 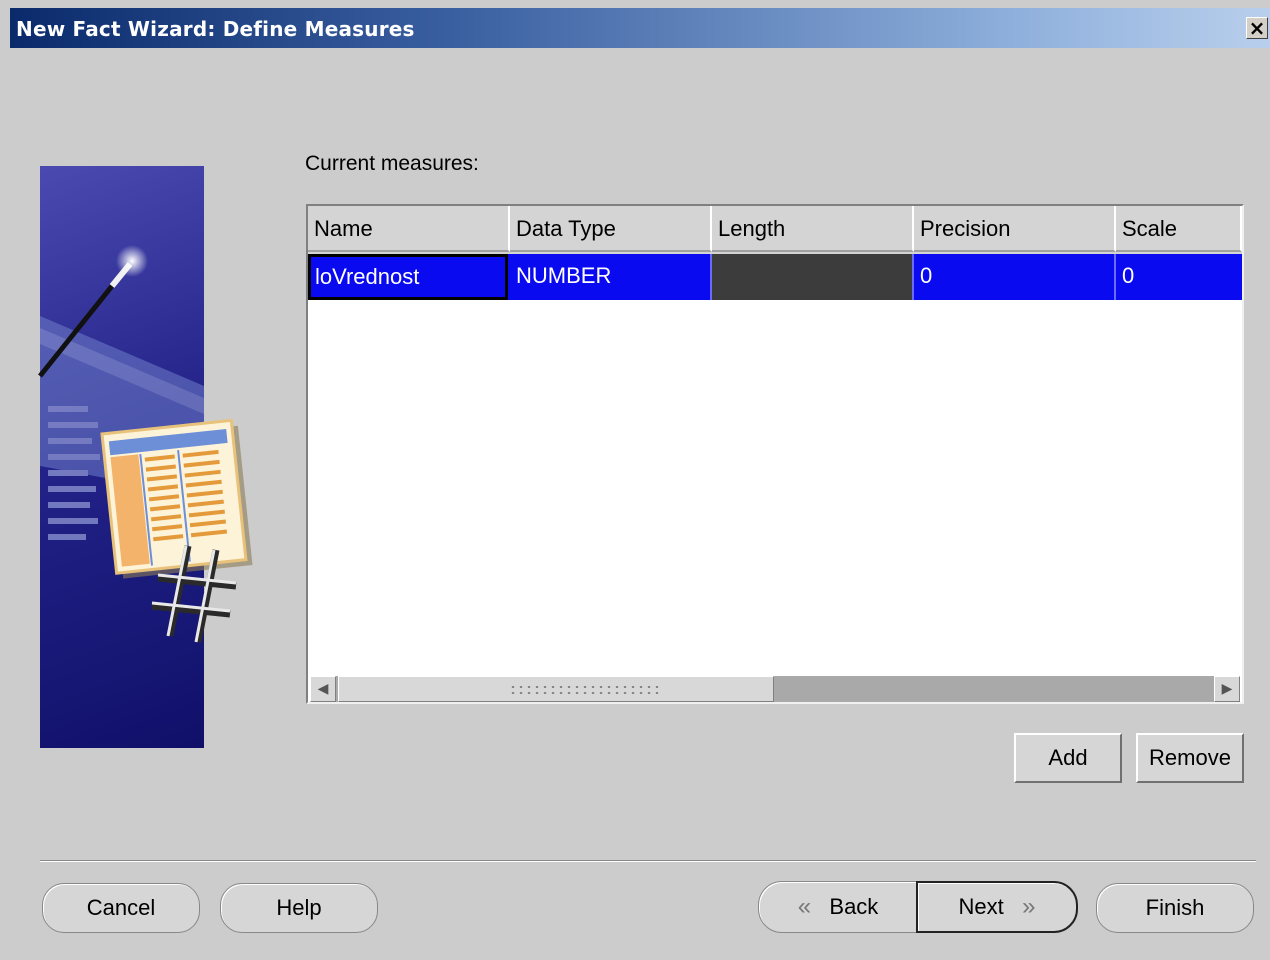 I want to click on finish-button-label: Finish, so click(x=1175, y=907).